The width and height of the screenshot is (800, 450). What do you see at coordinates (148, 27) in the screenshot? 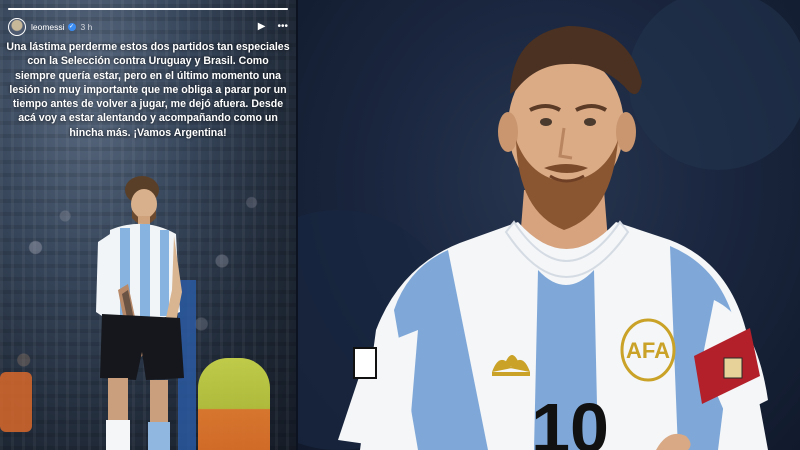
I see `story-header: leomessi ✓ 3 h ▶ •••` at bounding box center [148, 27].